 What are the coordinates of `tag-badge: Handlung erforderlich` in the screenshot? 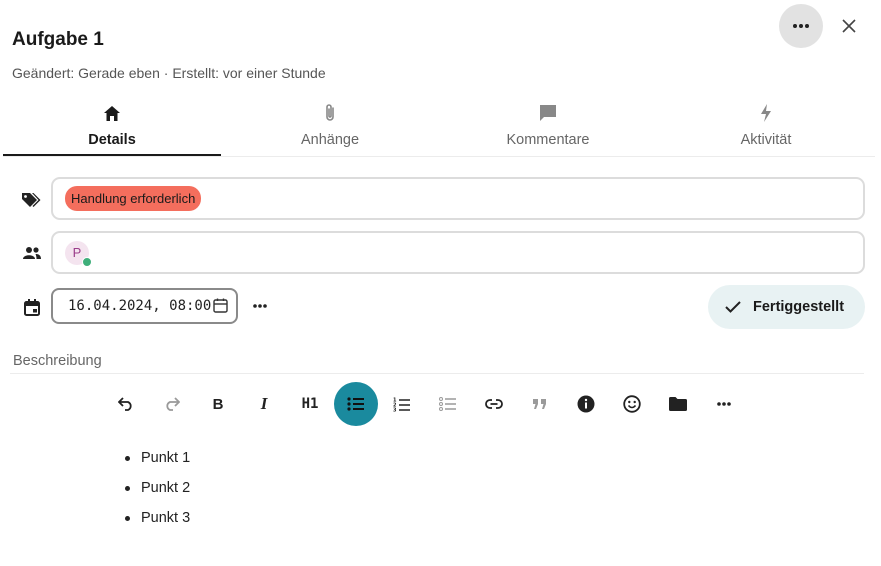 It's located at (133, 198).